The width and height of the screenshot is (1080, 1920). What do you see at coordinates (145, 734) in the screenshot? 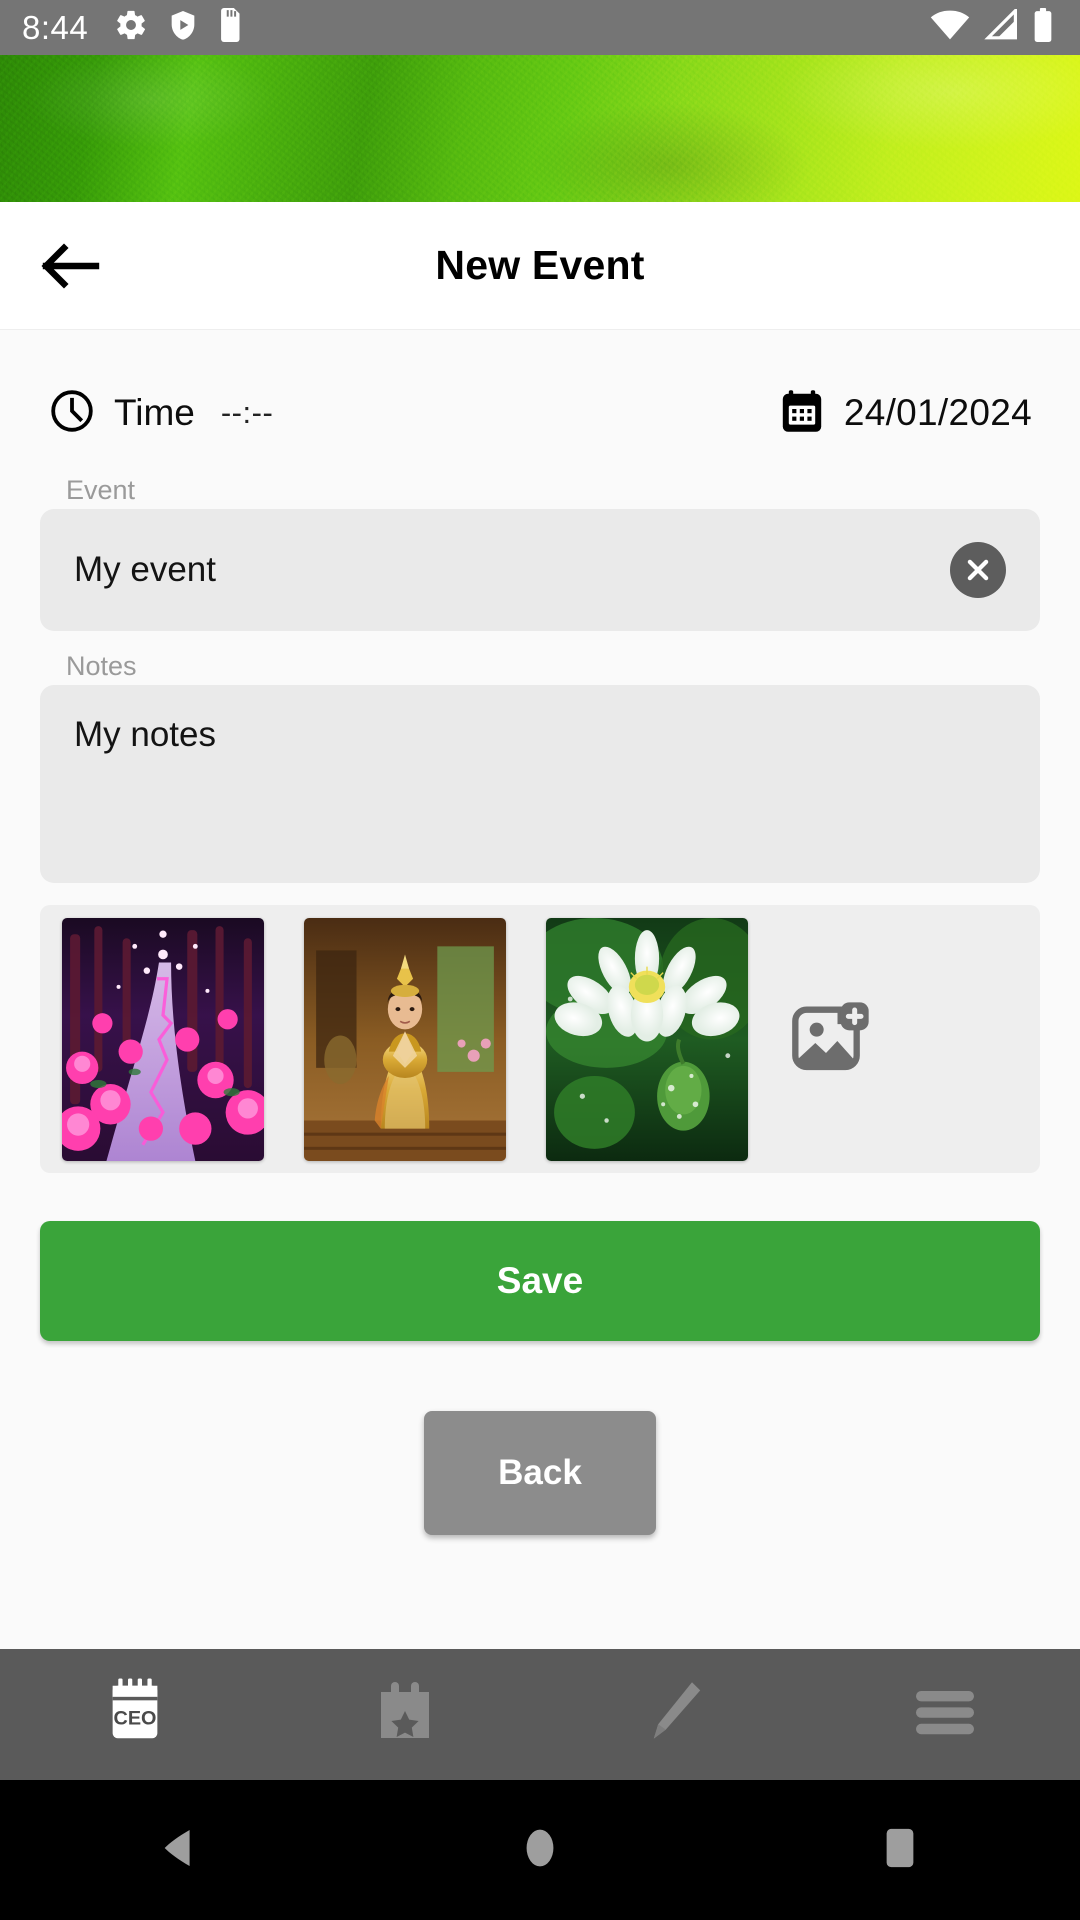
I see `notes-input-value: My notes` at bounding box center [145, 734].